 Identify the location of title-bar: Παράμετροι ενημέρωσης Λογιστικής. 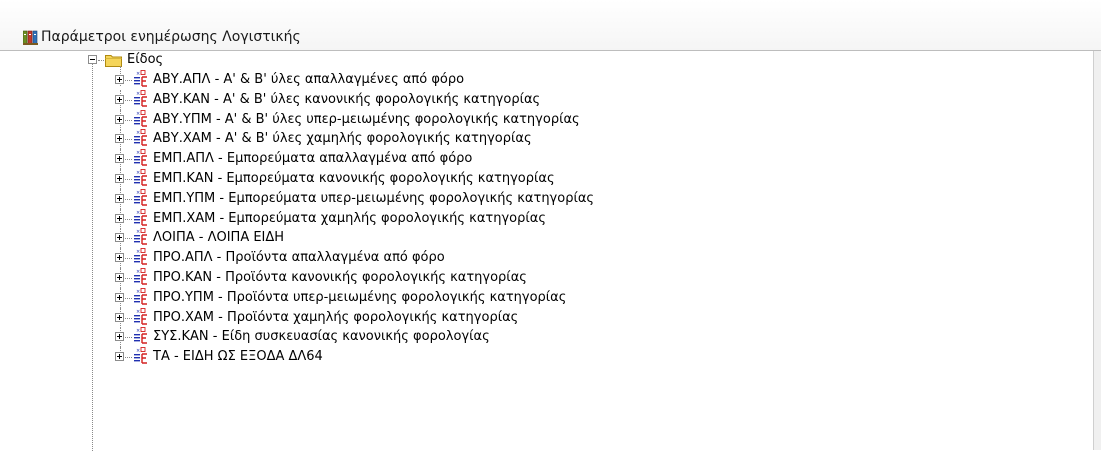
(550, 25).